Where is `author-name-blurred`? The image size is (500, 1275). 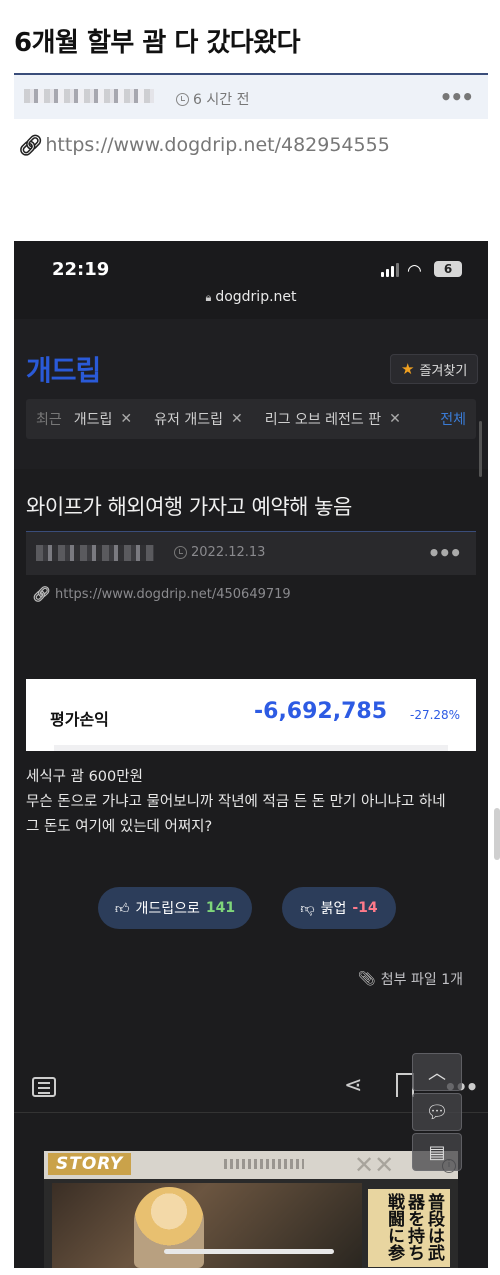
author-name-blurred is located at coordinates (89, 96).